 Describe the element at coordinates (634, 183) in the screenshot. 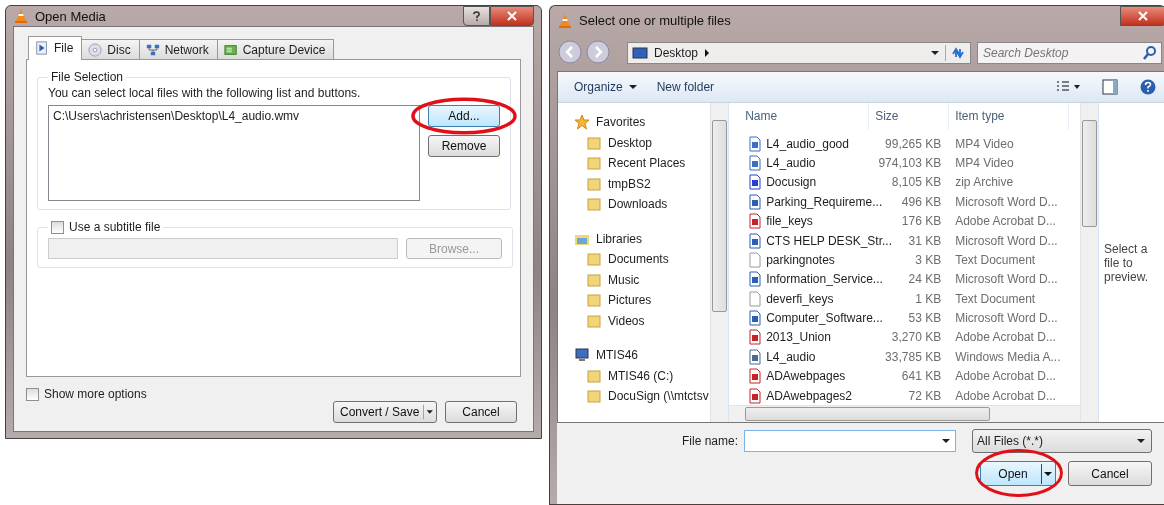

I see `nav-item: tmpBS2` at that location.